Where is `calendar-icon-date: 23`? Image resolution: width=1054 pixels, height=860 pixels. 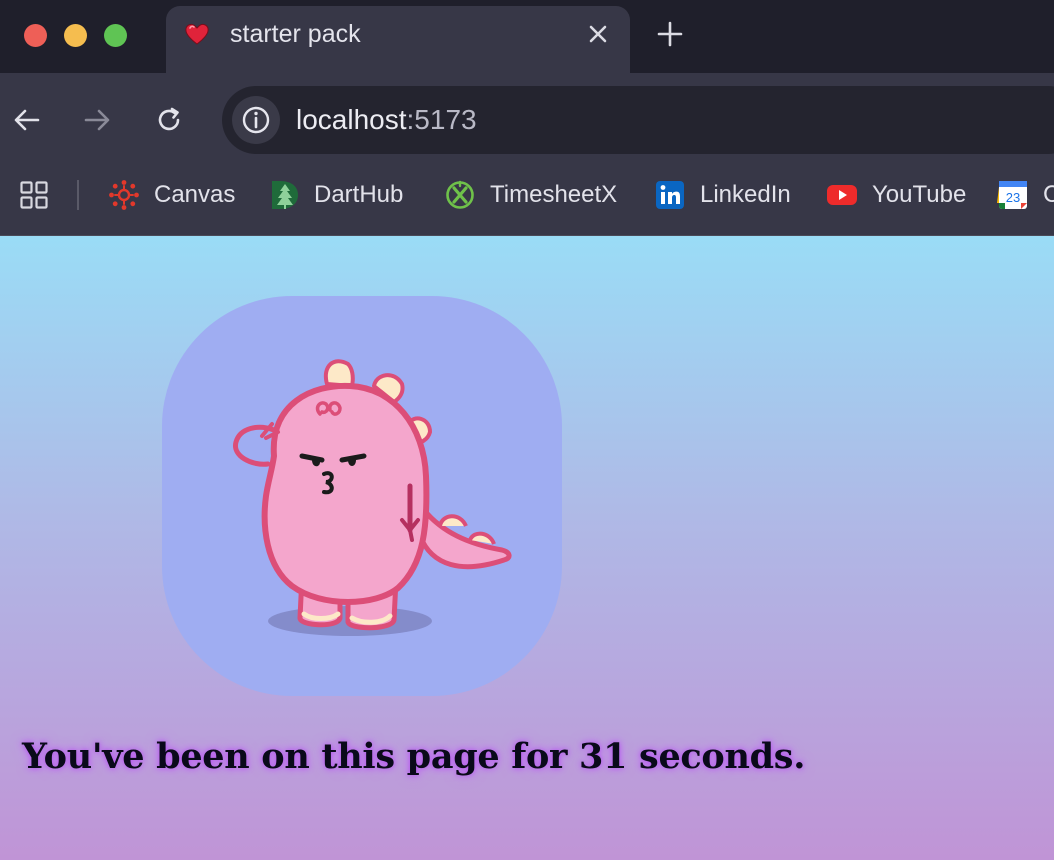 calendar-icon-date: 23 is located at coordinates (1013, 197).